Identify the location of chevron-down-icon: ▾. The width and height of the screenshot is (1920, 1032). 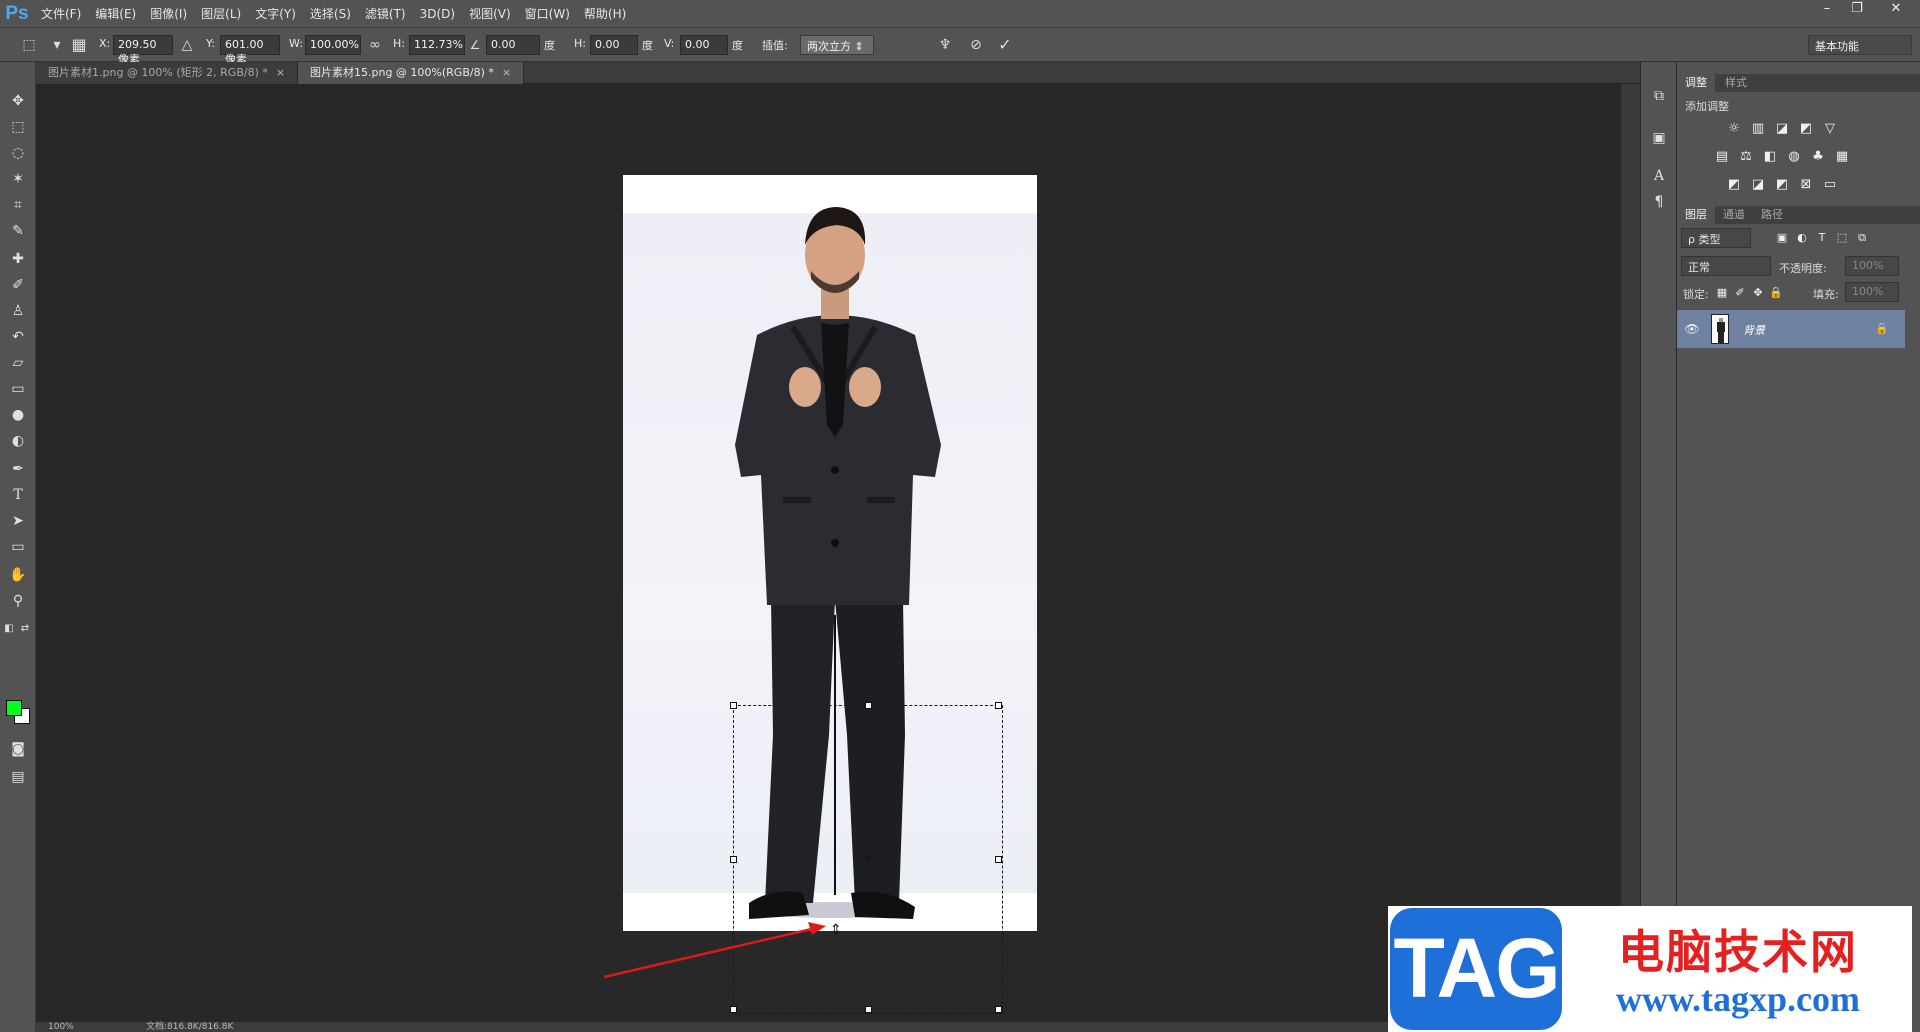
(57, 45).